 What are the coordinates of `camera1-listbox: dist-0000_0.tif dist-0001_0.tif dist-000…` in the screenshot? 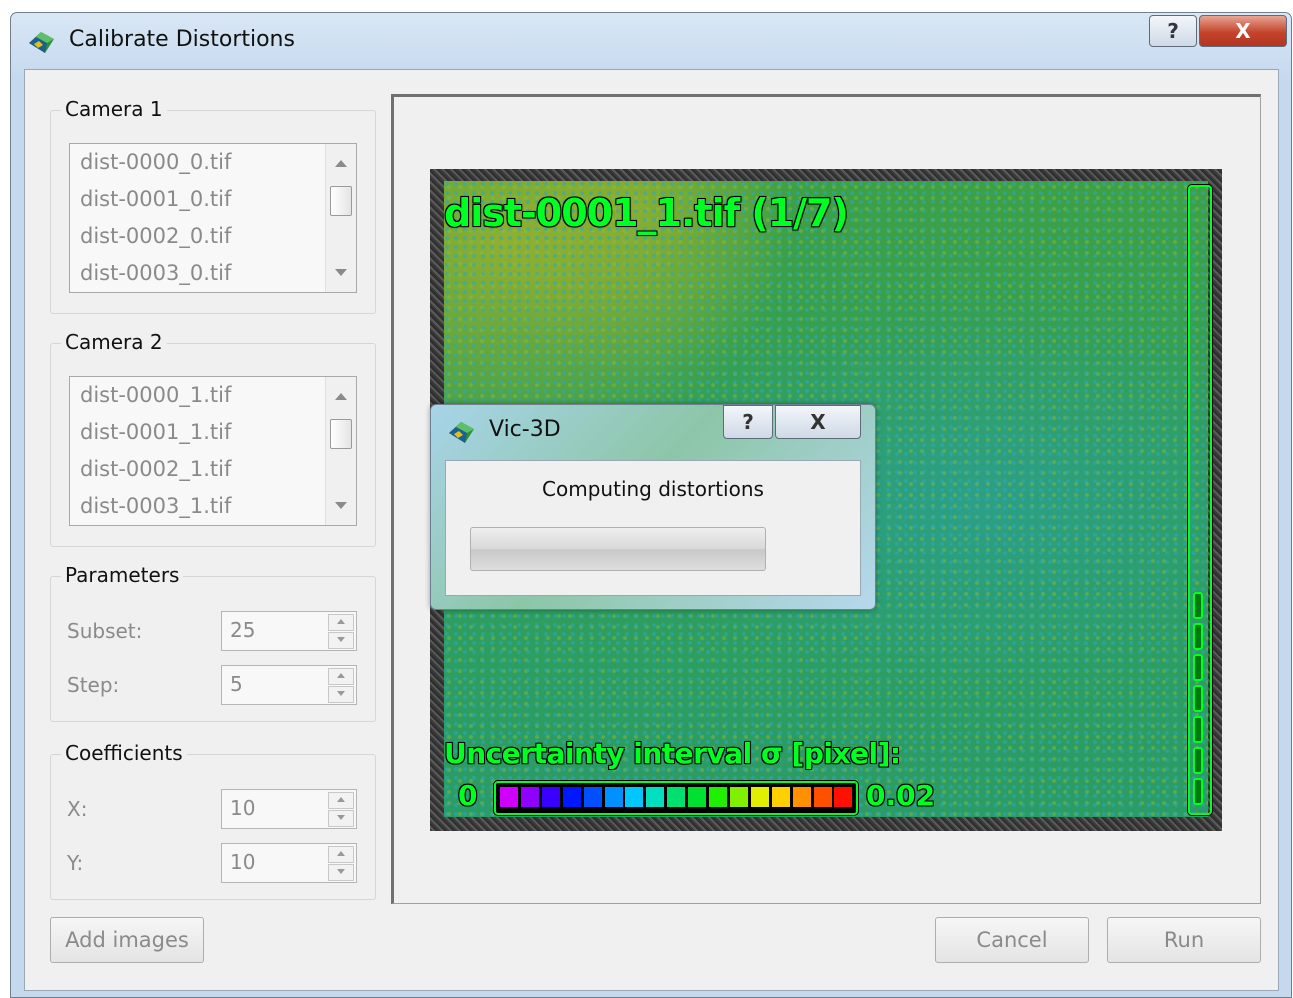 It's located at (213, 218).